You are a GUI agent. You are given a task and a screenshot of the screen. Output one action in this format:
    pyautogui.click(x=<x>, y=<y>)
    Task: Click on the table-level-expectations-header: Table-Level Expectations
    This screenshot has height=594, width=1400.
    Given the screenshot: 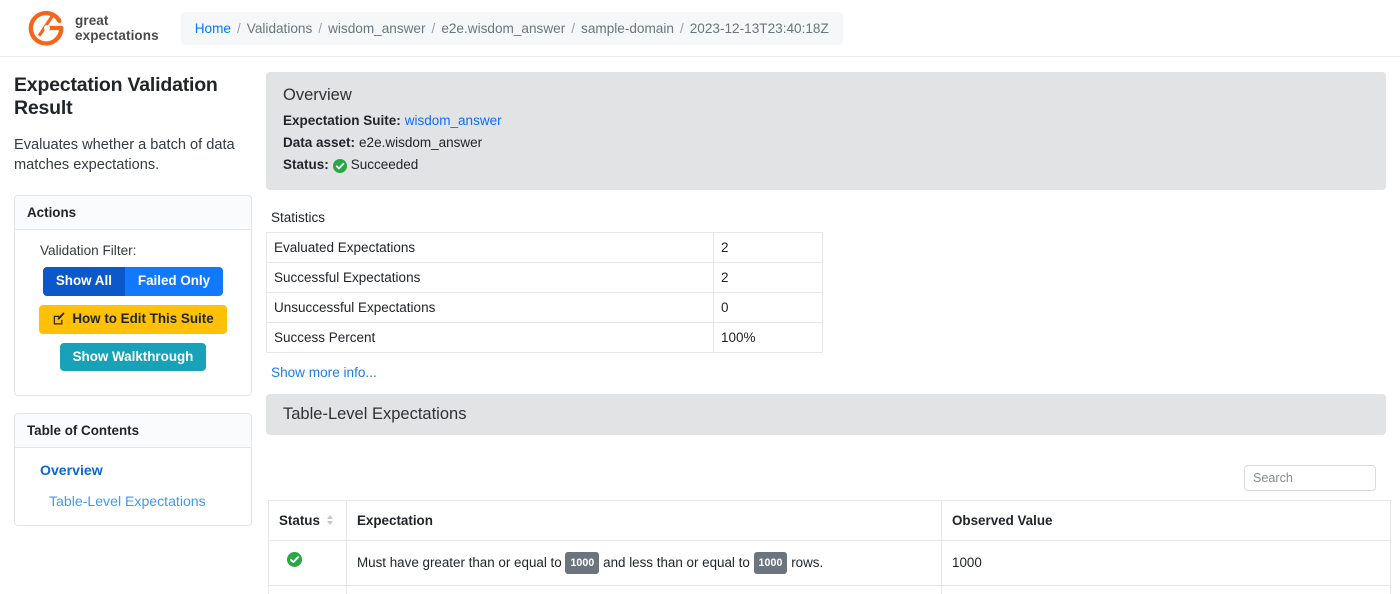 What is the action you would take?
    pyautogui.click(x=826, y=414)
    